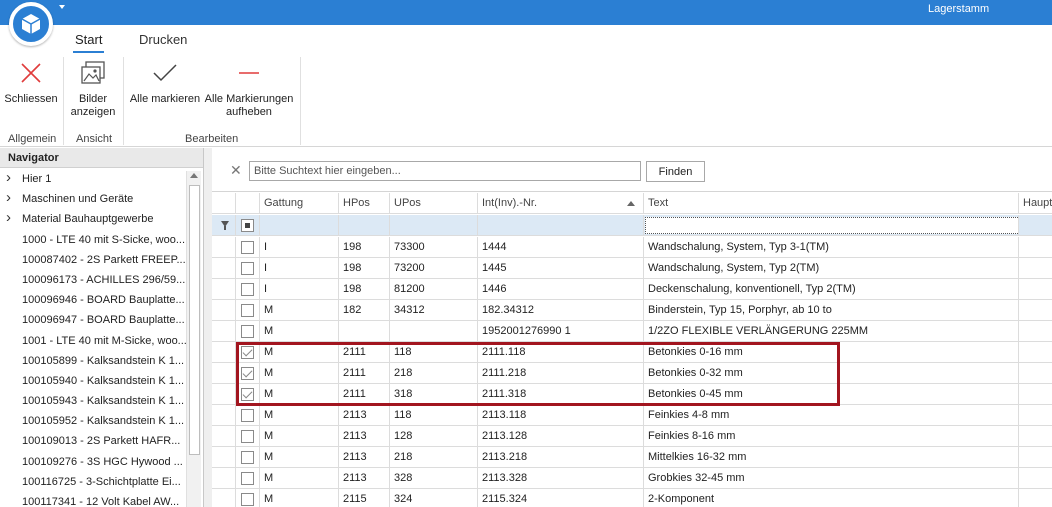  I want to click on column-header-upos: UPos, so click(434, 203).